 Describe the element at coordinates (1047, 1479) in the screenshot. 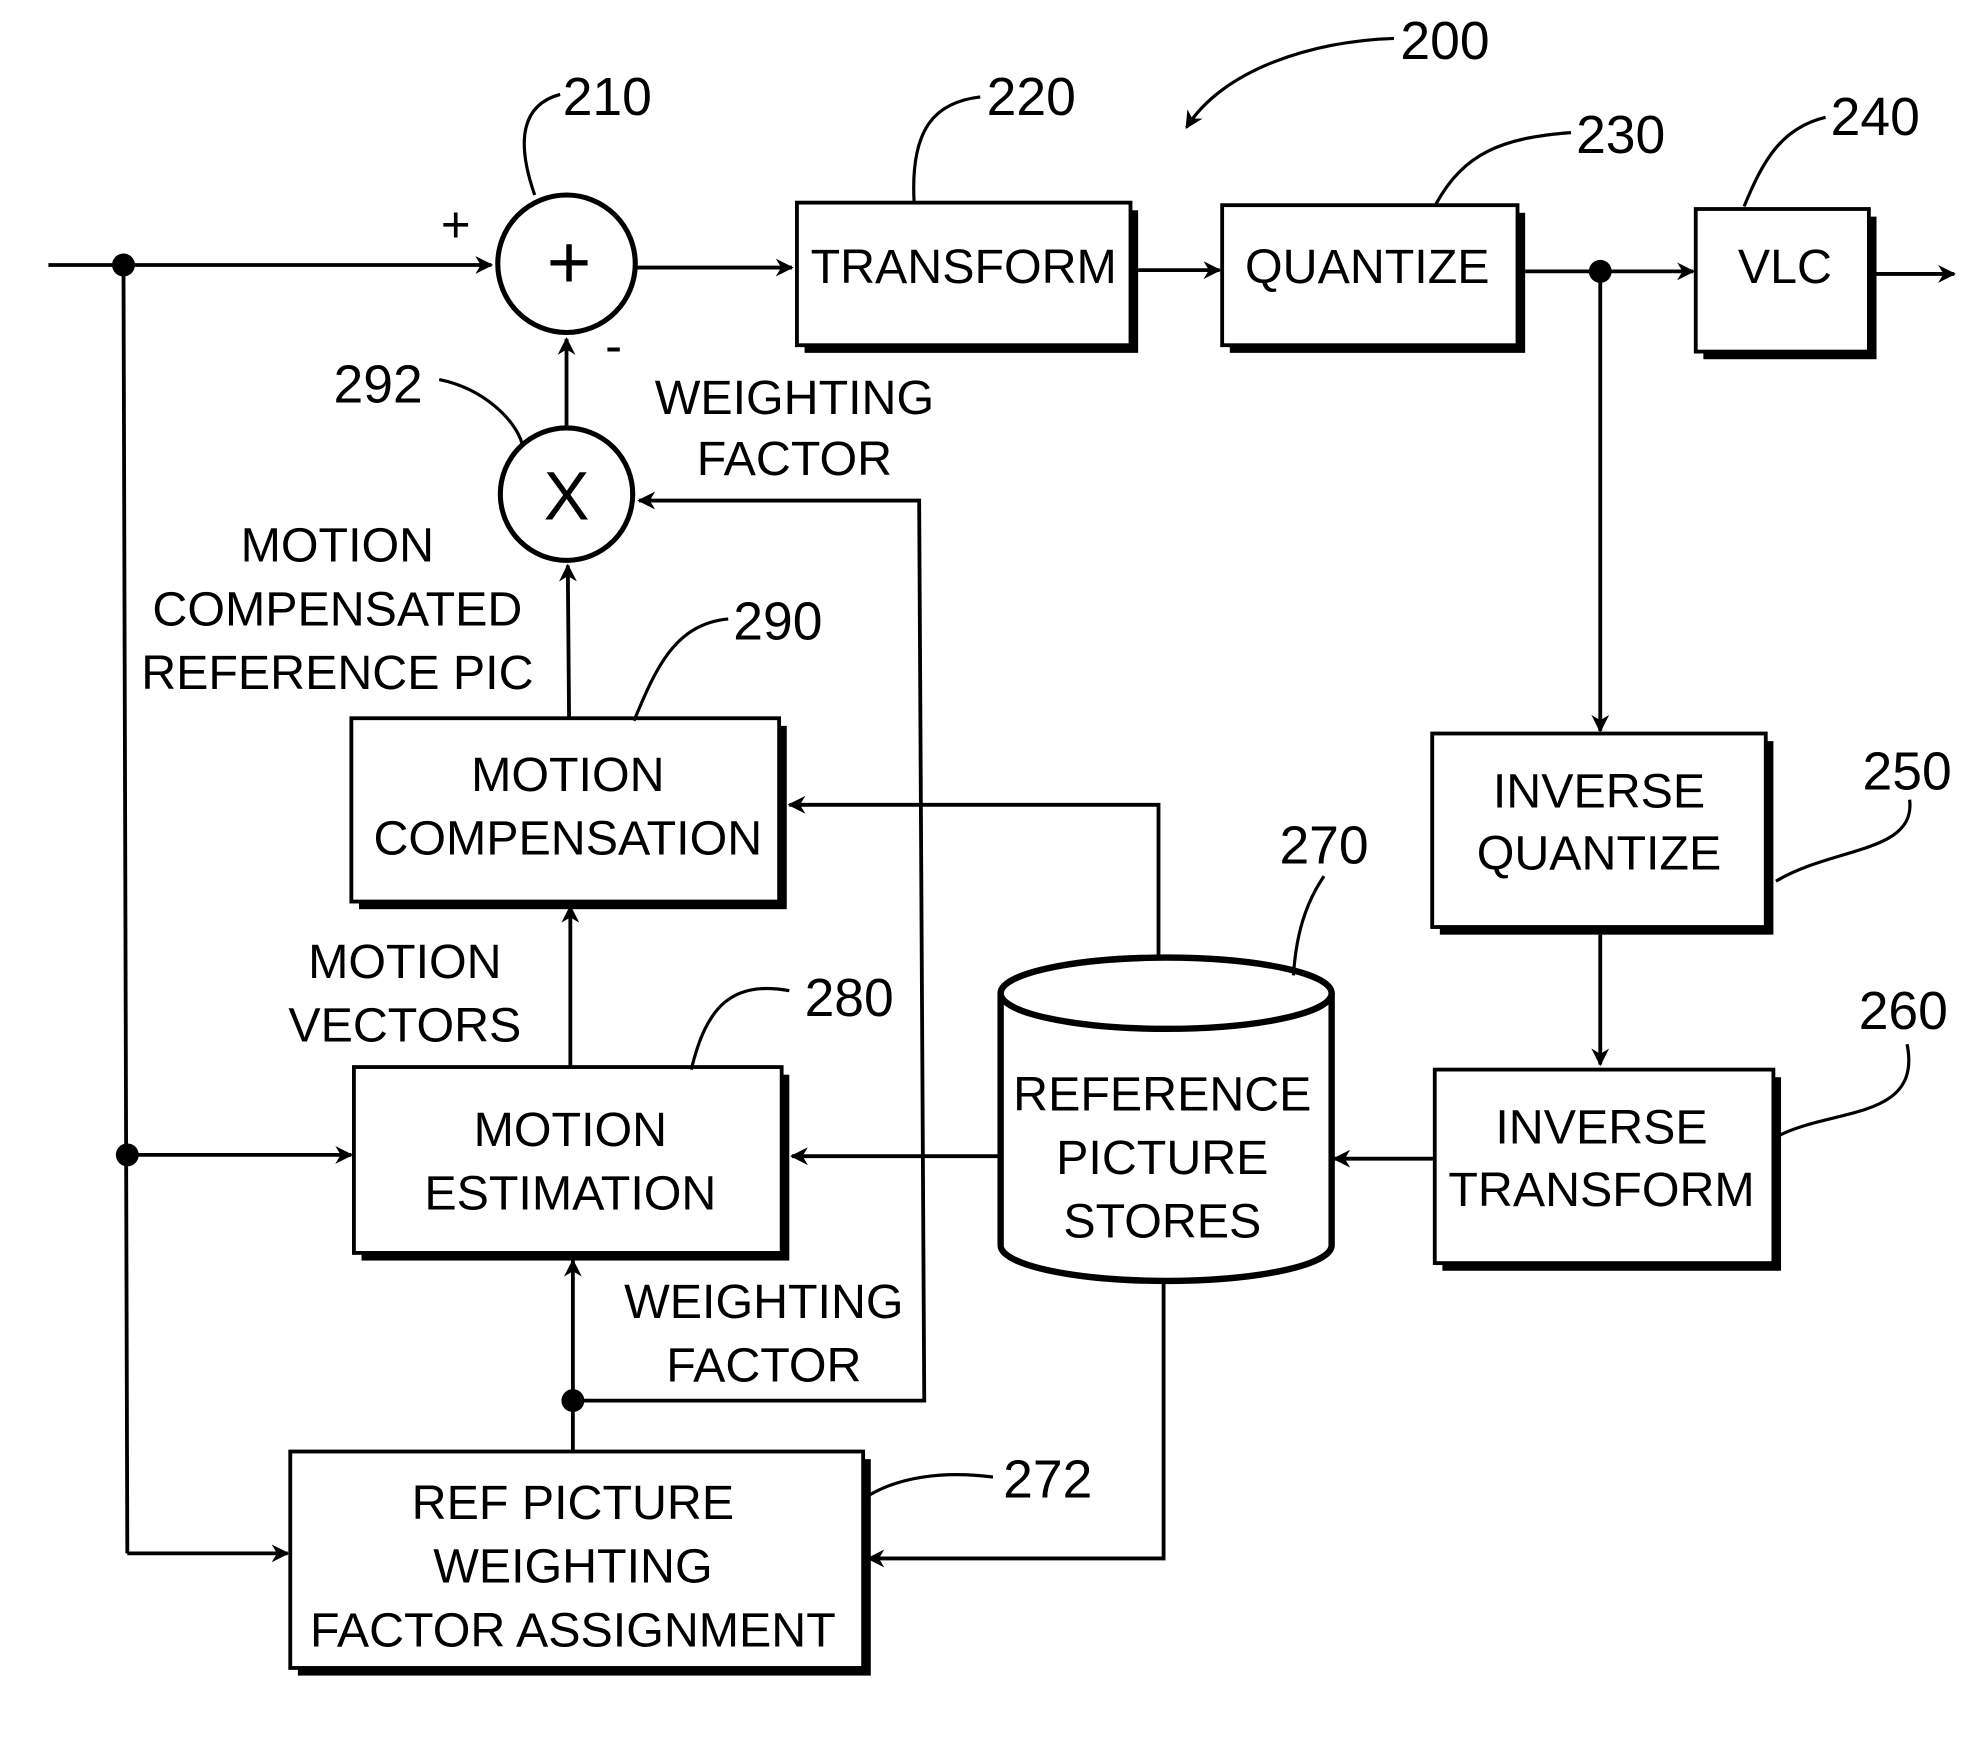

I see `ref-number-272: 272` at that location.